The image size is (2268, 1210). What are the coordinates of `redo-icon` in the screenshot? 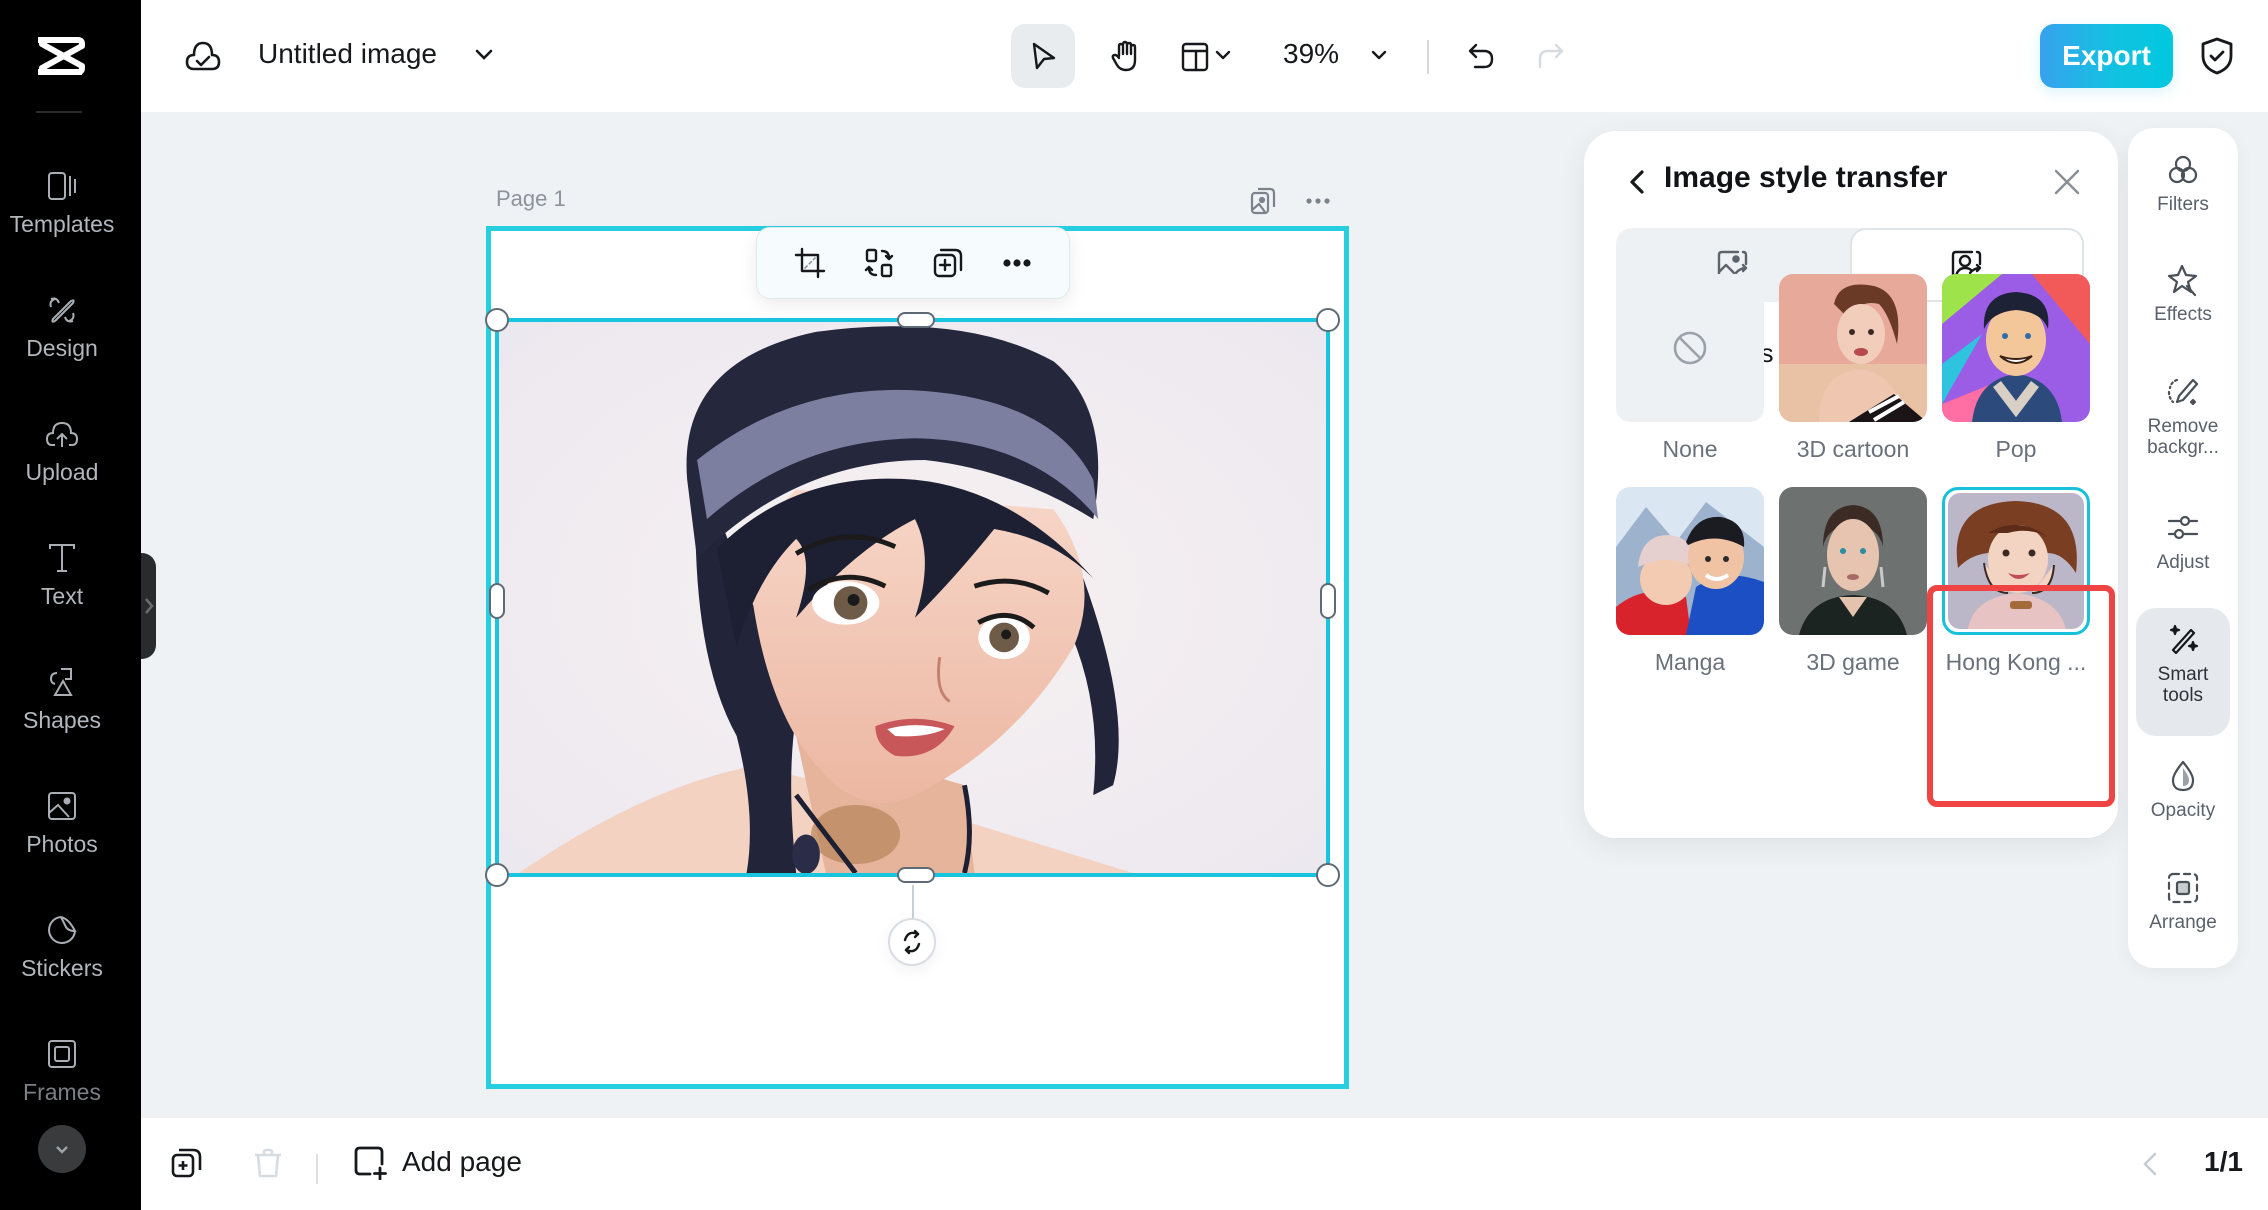 It's located at (1551, 56).